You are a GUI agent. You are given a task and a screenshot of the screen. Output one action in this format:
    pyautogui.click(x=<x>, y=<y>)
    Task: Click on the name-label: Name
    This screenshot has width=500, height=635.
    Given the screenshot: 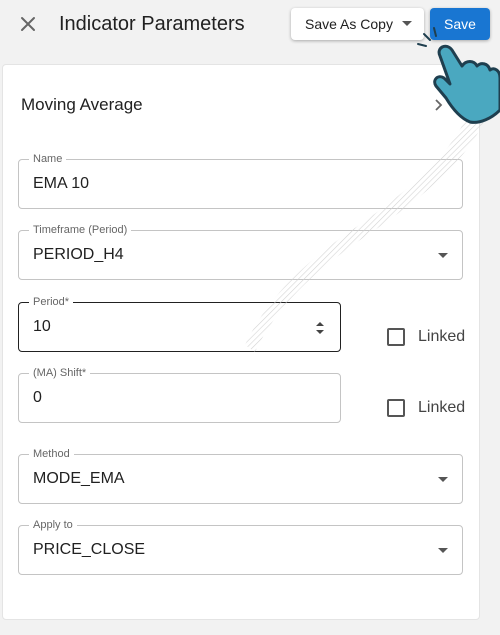 What is the action you would take?
    pyautogui.click(x=48, y=159)
    